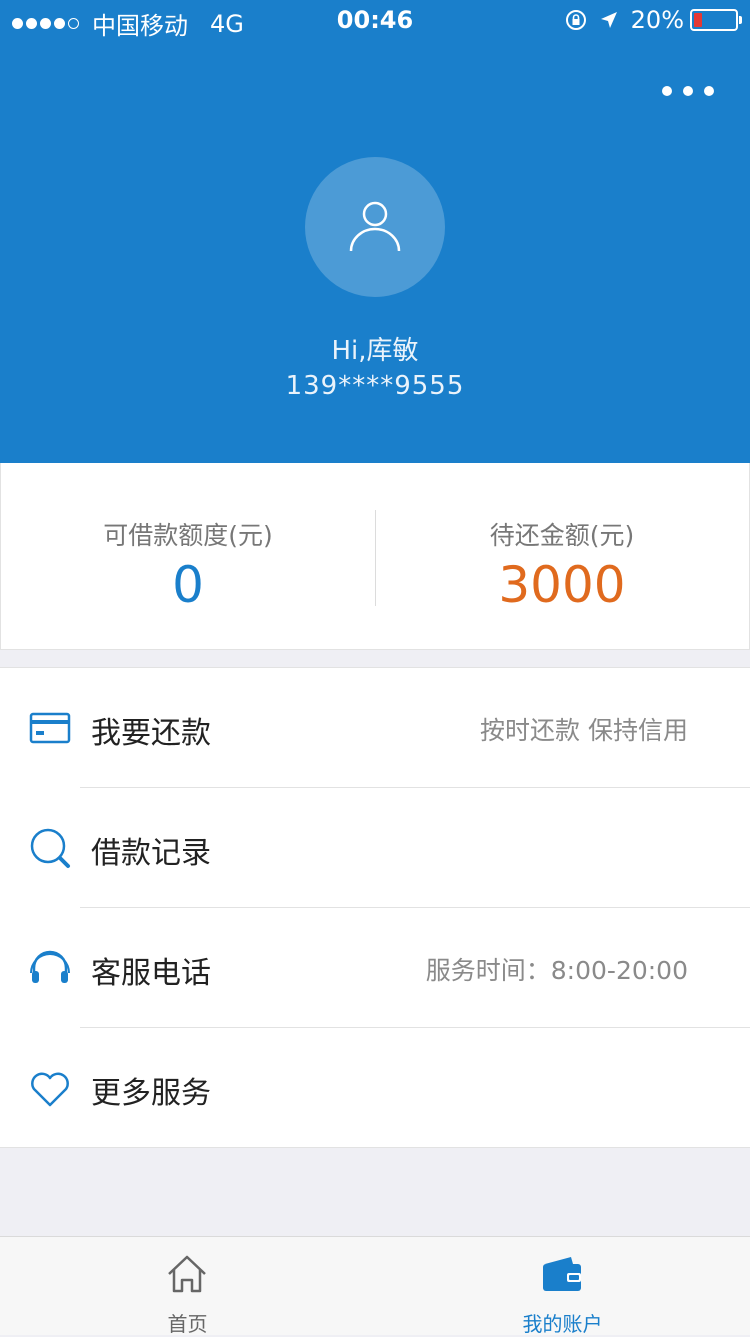 The height and width of the screenshot is (1337, 750). I want to click on bottom-tab-bar: 首页 我的账户, so click(375, 1286).